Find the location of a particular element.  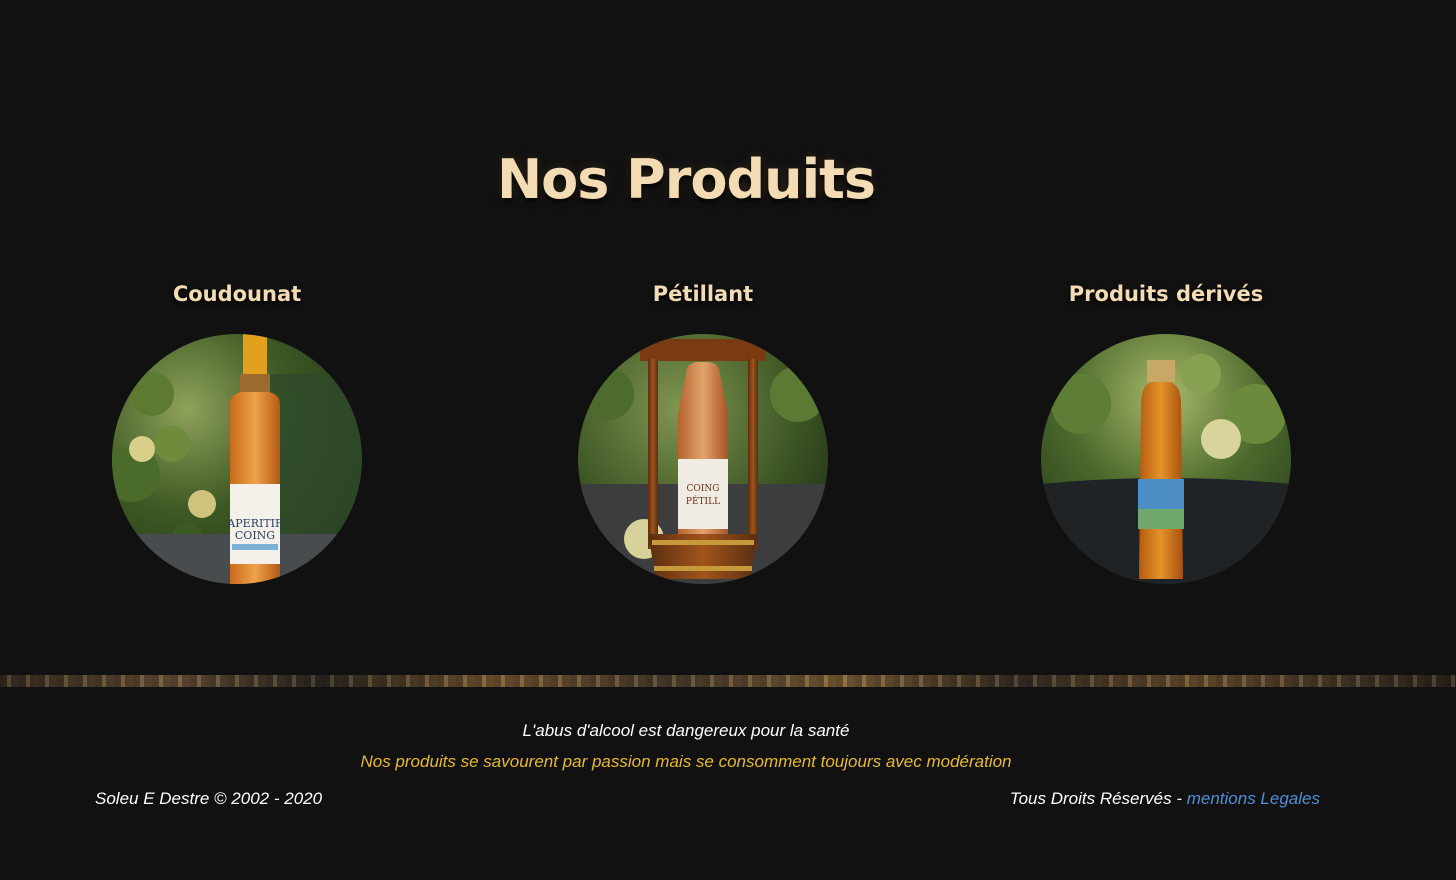

rights-text: Tous Droits Réservés - is located at coordinates (1098, 798).